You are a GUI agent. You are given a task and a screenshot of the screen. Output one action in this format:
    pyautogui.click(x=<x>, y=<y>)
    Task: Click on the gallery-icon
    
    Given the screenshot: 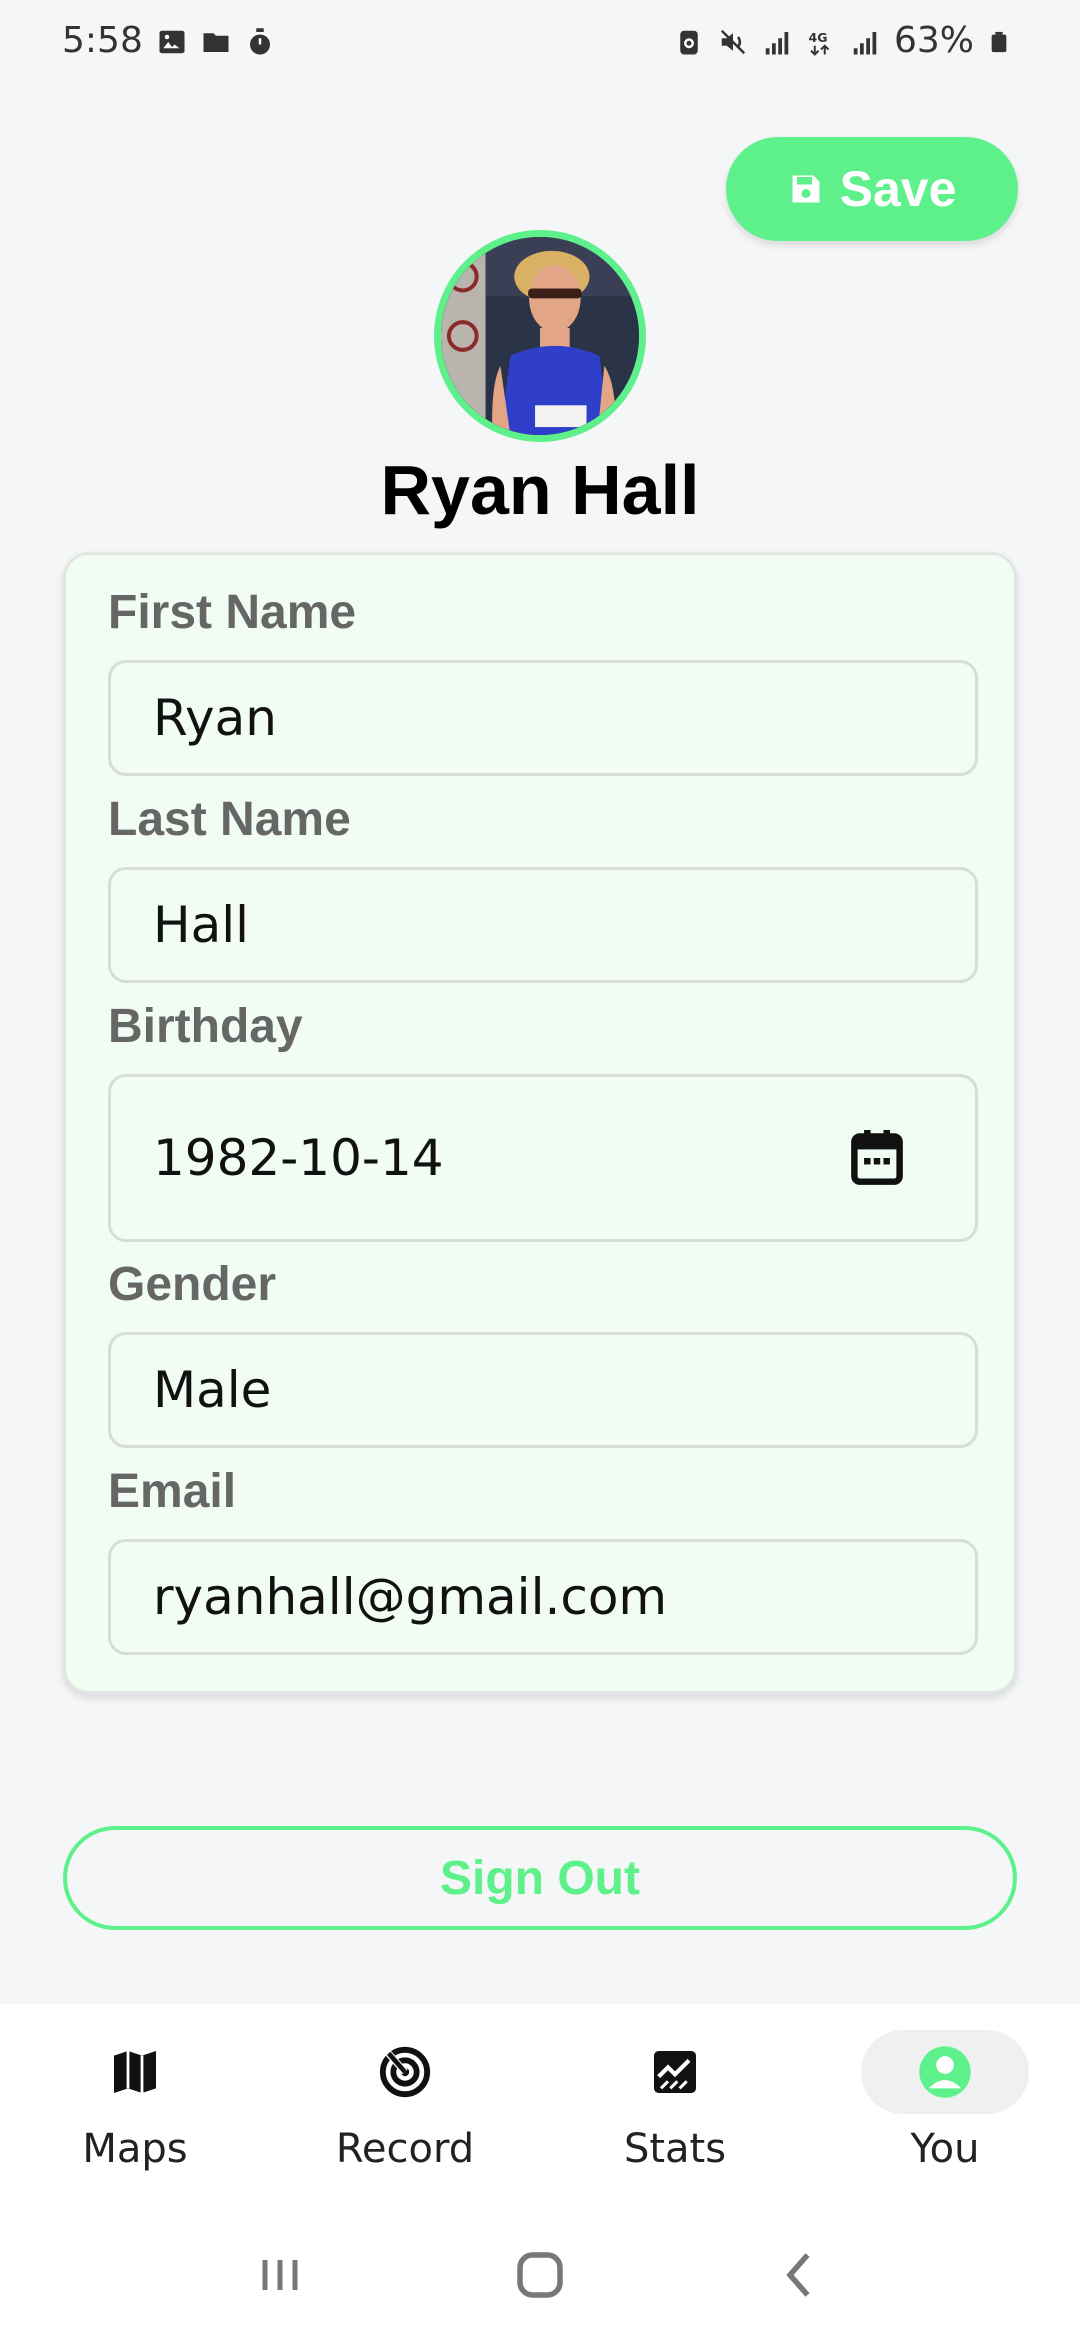 What is the action you would take?
    pyautogui.click(x=172, y=40)
    